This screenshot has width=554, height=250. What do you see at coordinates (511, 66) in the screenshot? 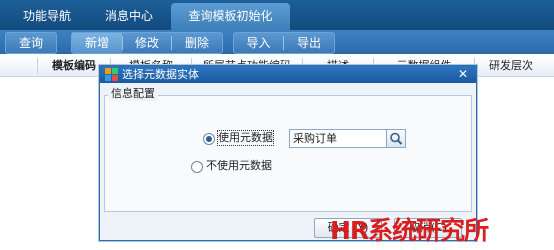
I see `column-header-dev-level: 研发层次` at bounding box center [511, 66].